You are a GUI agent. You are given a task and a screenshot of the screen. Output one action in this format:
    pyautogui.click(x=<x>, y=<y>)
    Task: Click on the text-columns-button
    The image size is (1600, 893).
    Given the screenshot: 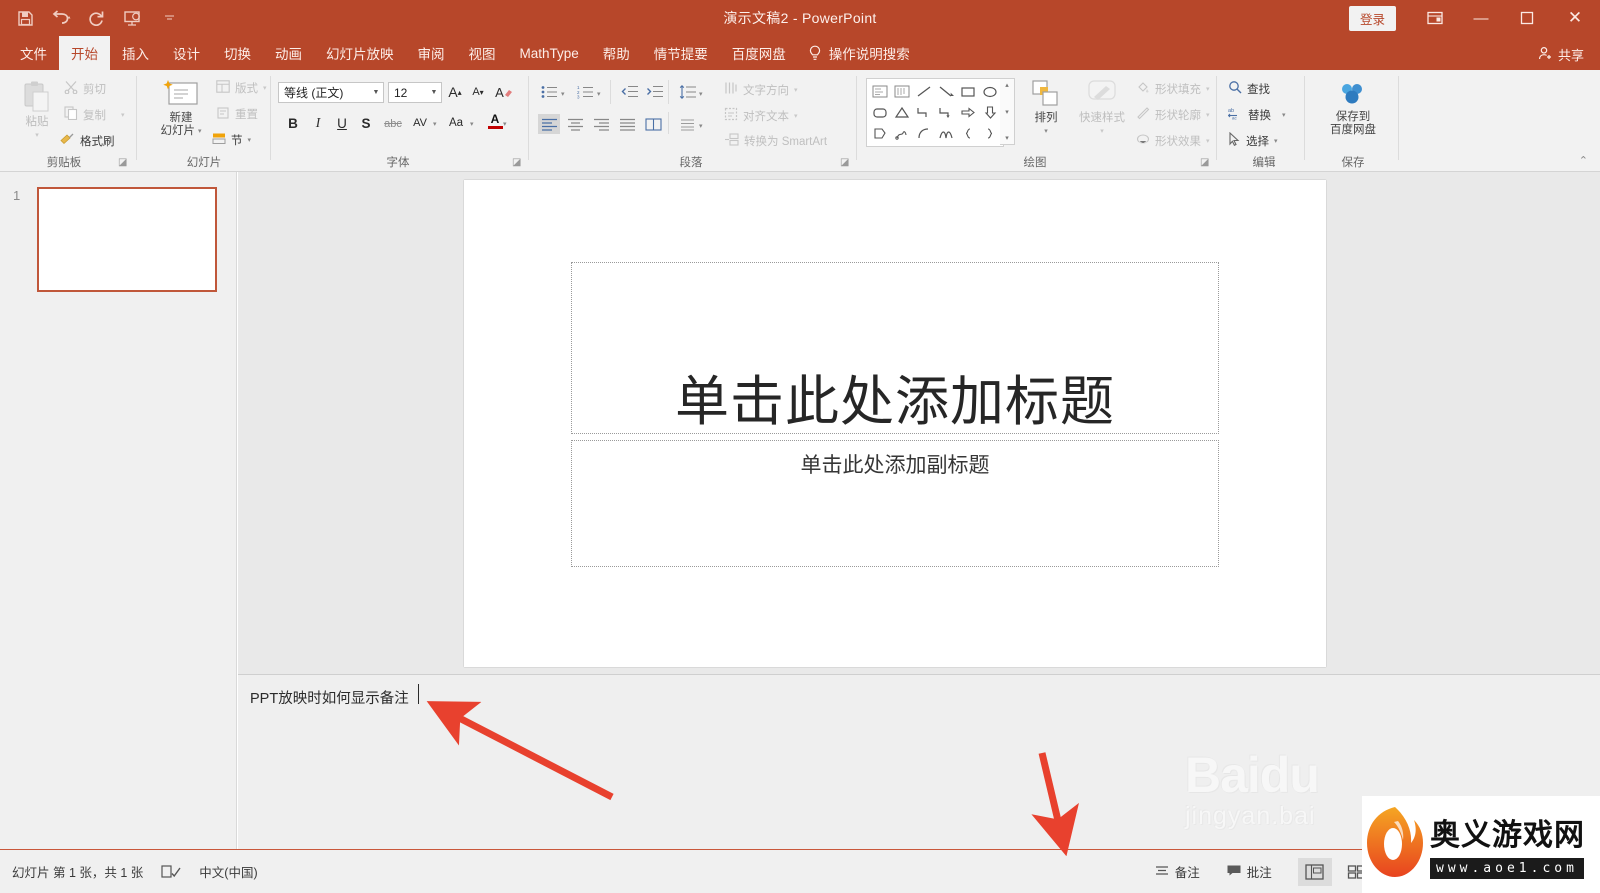 What is the action you would take?
    pyautogui.click(x=687, y=124)
    